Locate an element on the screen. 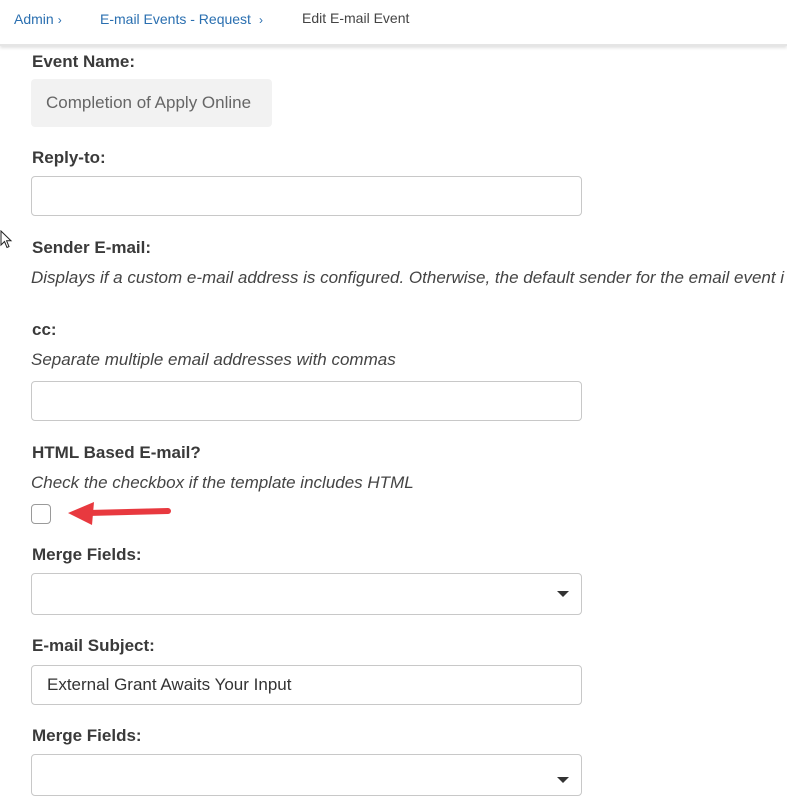 The image size is (787, 796). cc-label: cc: is located at coordinates (44, 329).